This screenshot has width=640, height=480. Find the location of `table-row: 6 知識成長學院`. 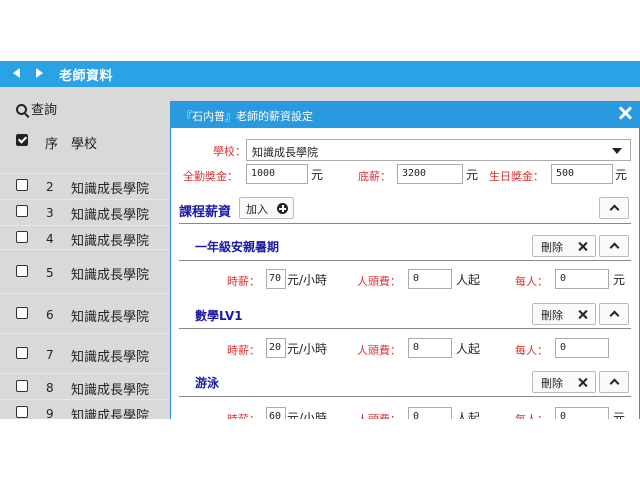

table-row: 6 知識成長學院 is located at coordinates (85, 313).